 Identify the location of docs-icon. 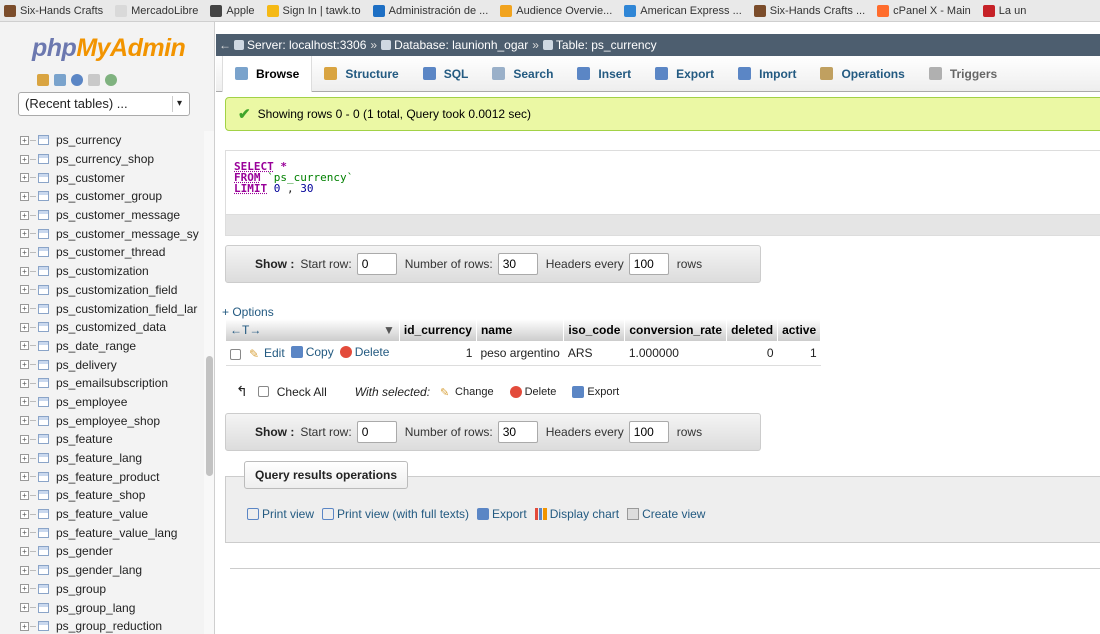
(94, 80).